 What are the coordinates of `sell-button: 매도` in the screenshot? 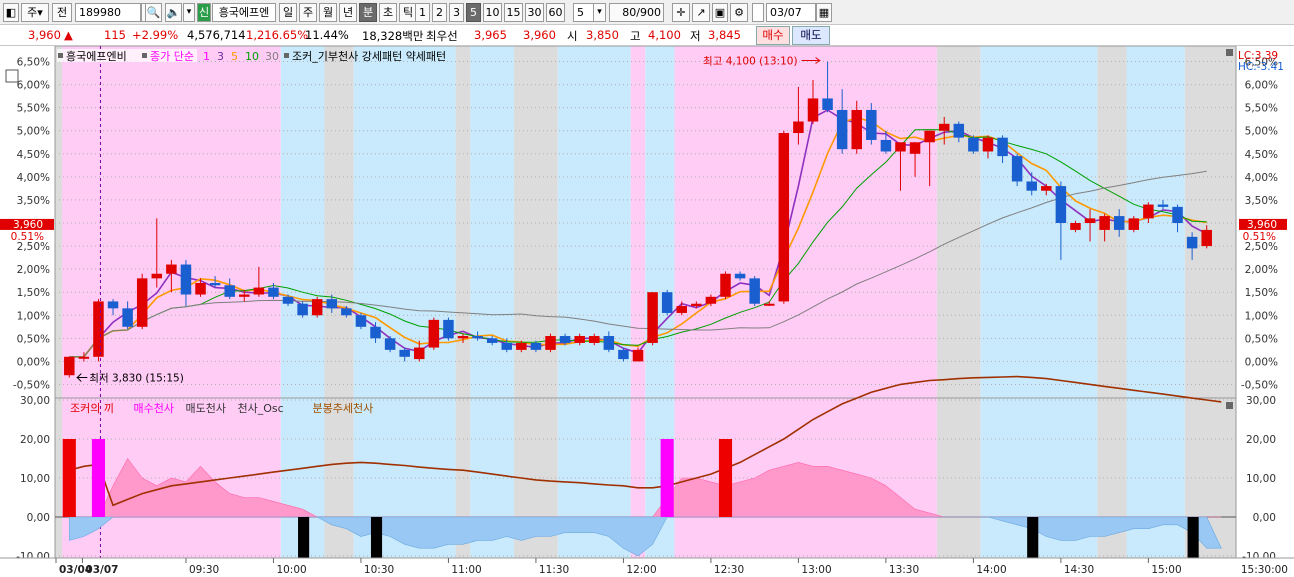 It's located at (811, 35).